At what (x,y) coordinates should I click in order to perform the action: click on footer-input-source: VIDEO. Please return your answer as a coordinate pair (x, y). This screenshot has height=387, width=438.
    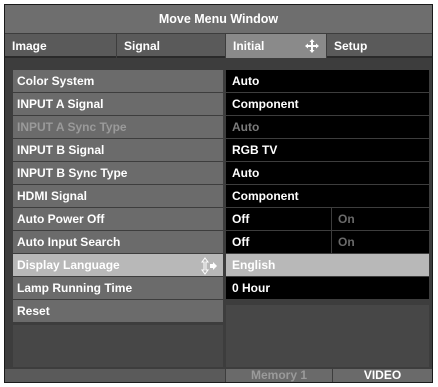
    Looking at the image, I should click on (382, 375).